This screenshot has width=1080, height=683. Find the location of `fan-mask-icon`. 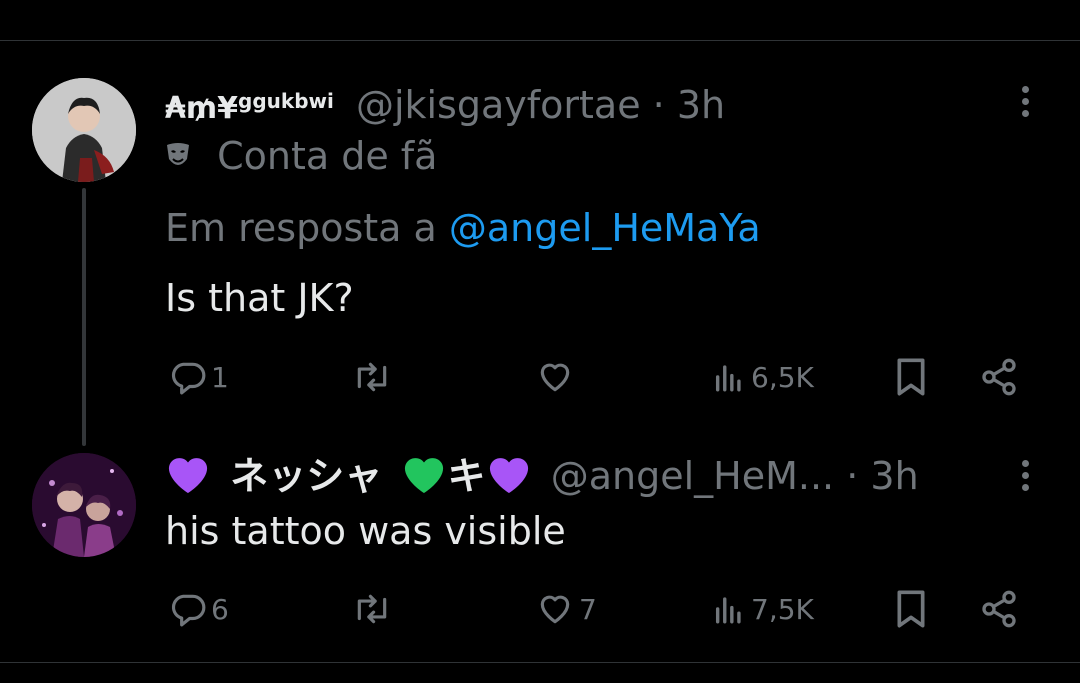

fan-mask-icon is located at coordinates (178, 154).